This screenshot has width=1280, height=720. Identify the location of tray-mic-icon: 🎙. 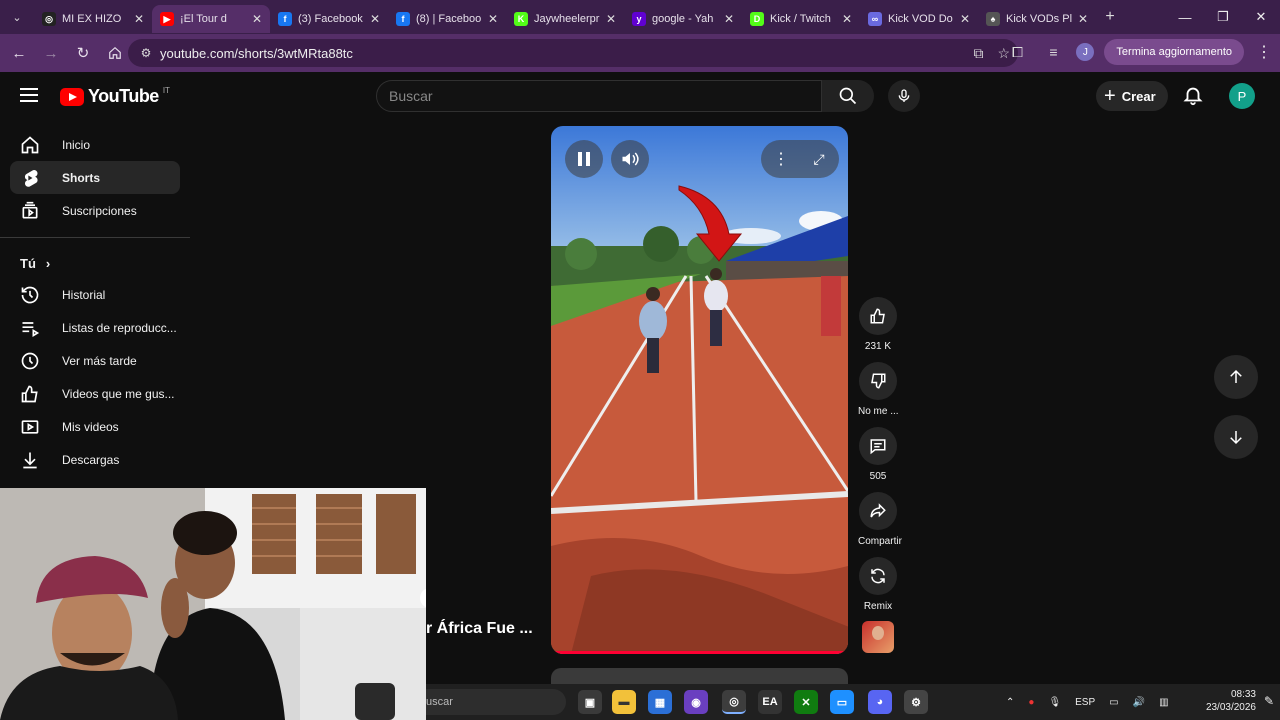
(1054, 702).